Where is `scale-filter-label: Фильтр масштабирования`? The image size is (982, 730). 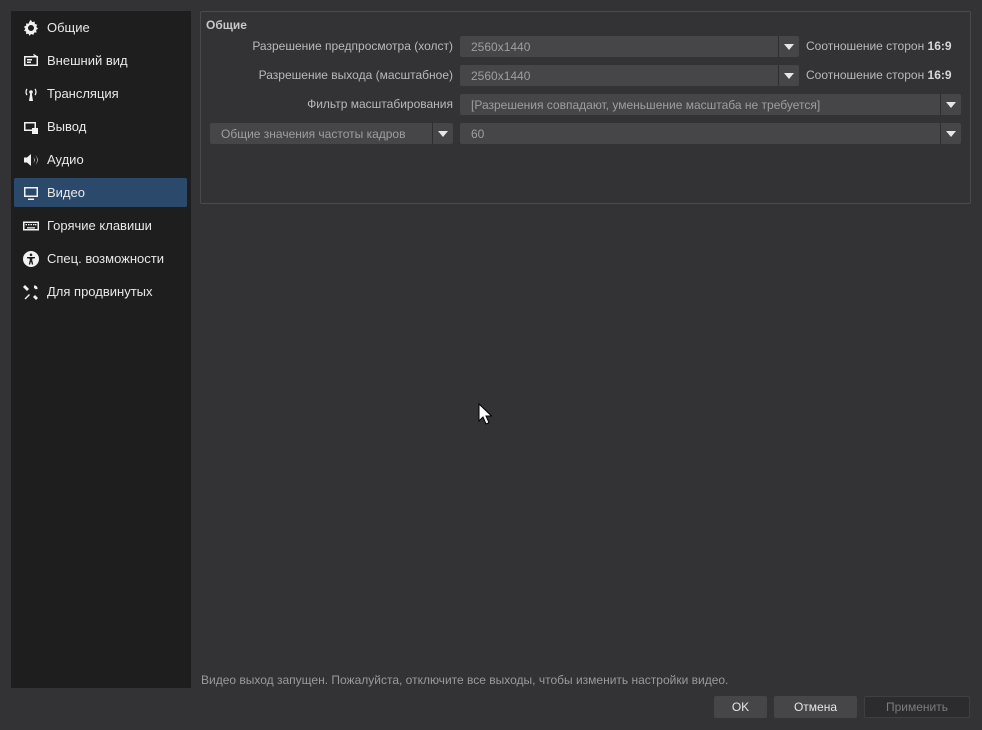 scale-filter-label: Фильтр масштабирования is located at coordinates (380, 104).